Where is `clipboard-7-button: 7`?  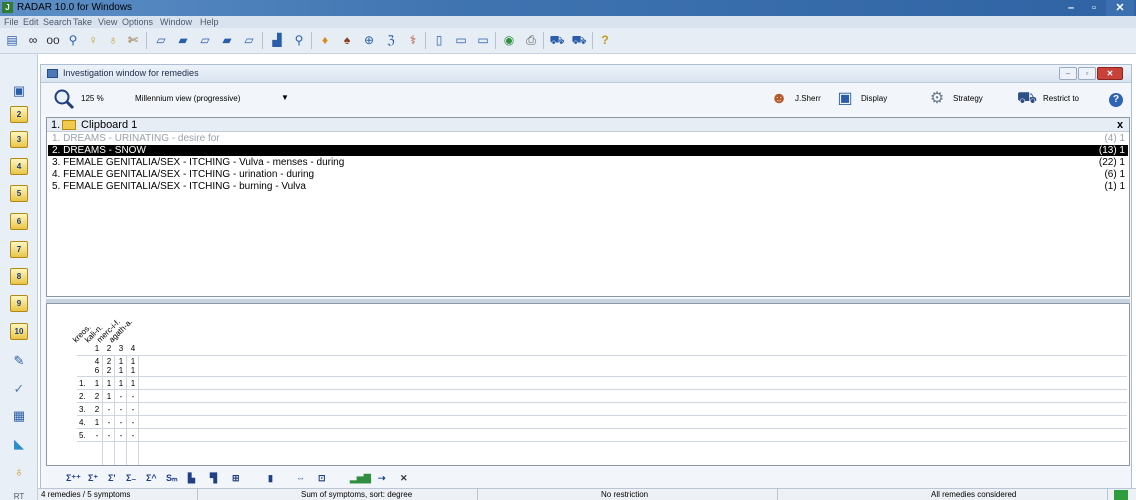
clipboard-7-button: 7 is located at coordinates (19, 249).